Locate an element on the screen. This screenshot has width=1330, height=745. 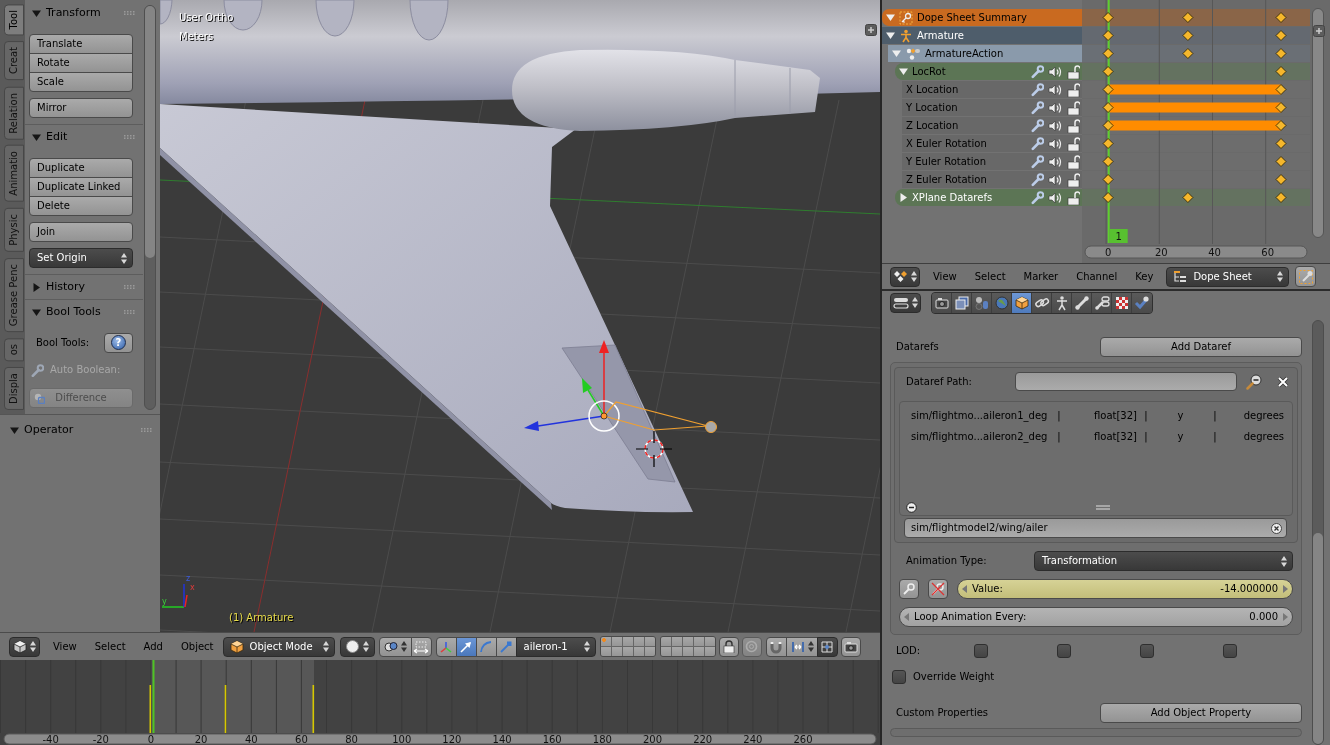
close-icon is located at coordinates (1283, 381).